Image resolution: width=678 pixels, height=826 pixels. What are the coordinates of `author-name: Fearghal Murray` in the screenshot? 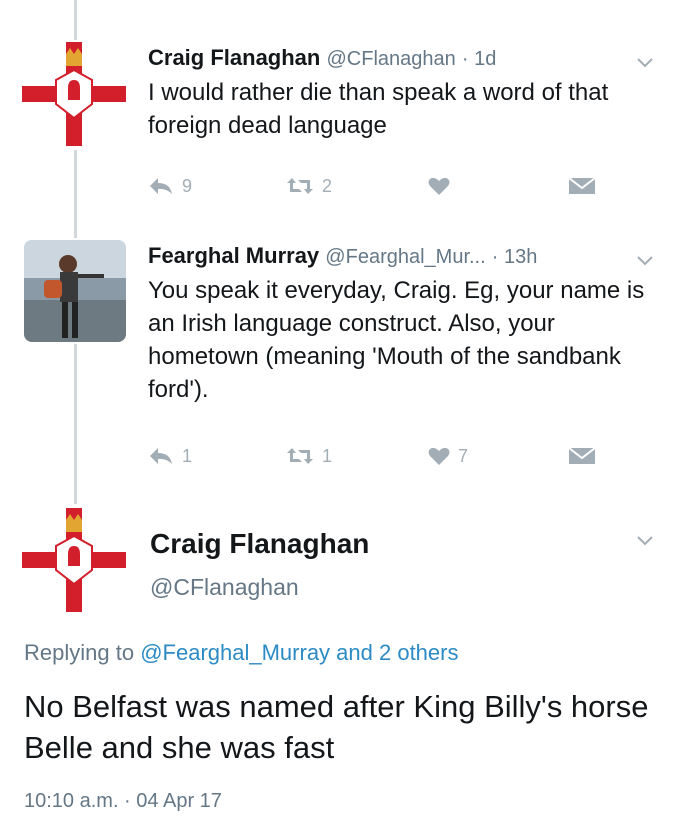 It's located at (233, 255).